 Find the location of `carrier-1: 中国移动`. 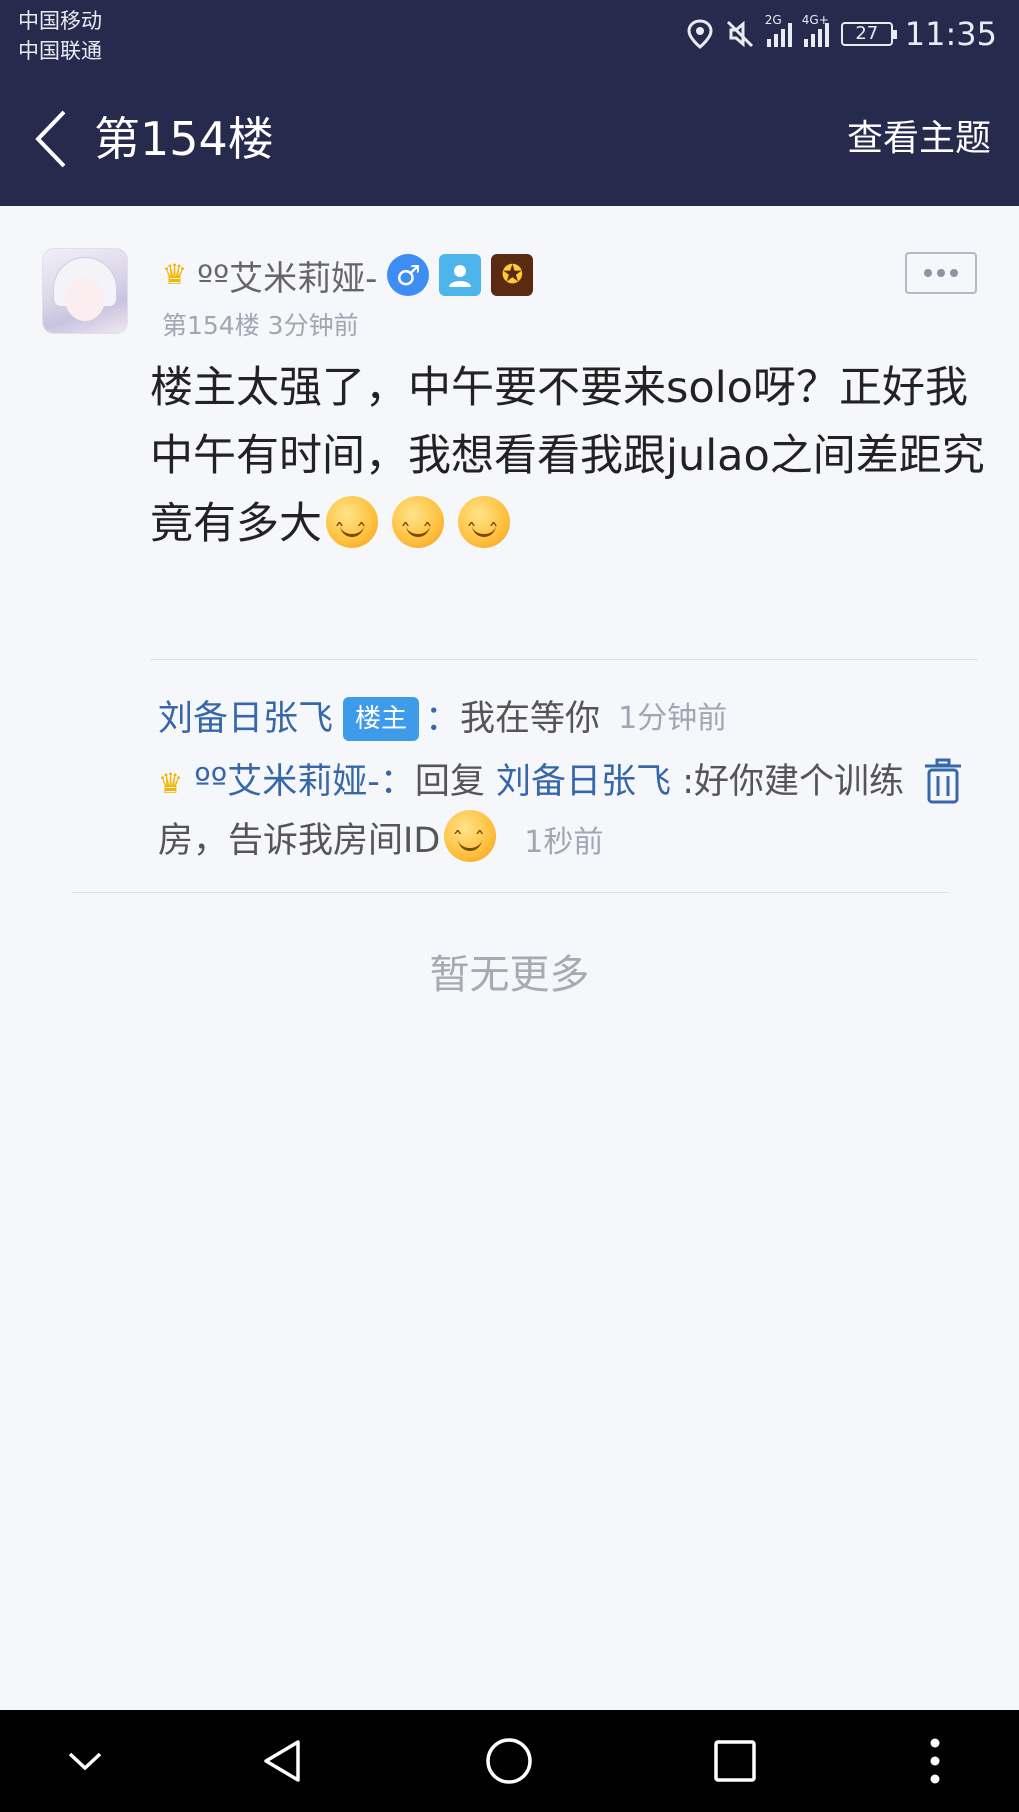

carrier-1: 中国移动 is located at coordinates (60, 21).